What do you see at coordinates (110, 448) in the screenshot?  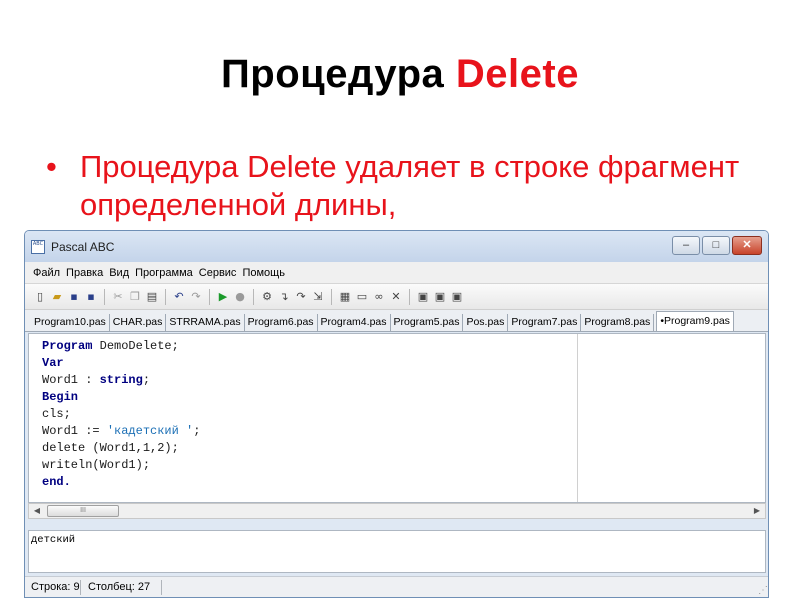 I see `code-line: delete (Word1,1,2);` at bounding box center [110, 448].